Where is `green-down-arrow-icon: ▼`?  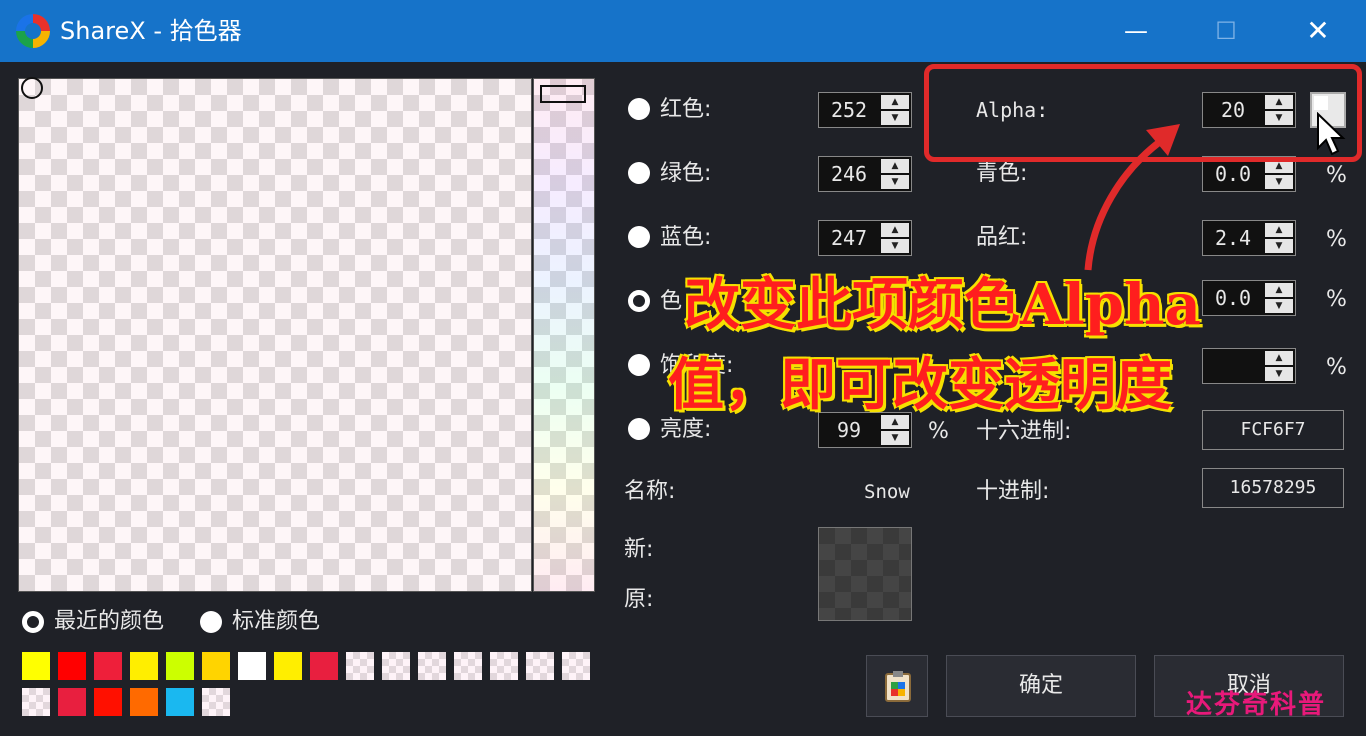 green-down-arrow-icon: ▼ is located at coordinates (895, 182).